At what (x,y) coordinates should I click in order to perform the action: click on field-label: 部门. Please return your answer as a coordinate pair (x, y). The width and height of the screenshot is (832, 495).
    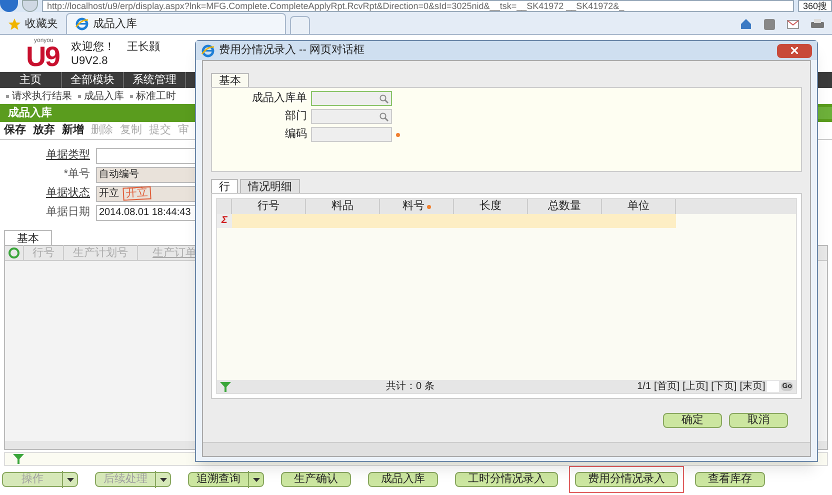
    Looking at the image, I should click on (295, 116).